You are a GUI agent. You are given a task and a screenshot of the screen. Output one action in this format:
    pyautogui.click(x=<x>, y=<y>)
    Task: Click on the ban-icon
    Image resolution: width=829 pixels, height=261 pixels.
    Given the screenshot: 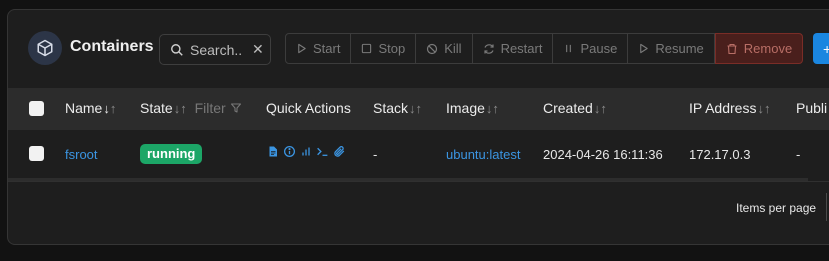 What is the action you would take?
    pyautogui.click(x=432, y=49)
    